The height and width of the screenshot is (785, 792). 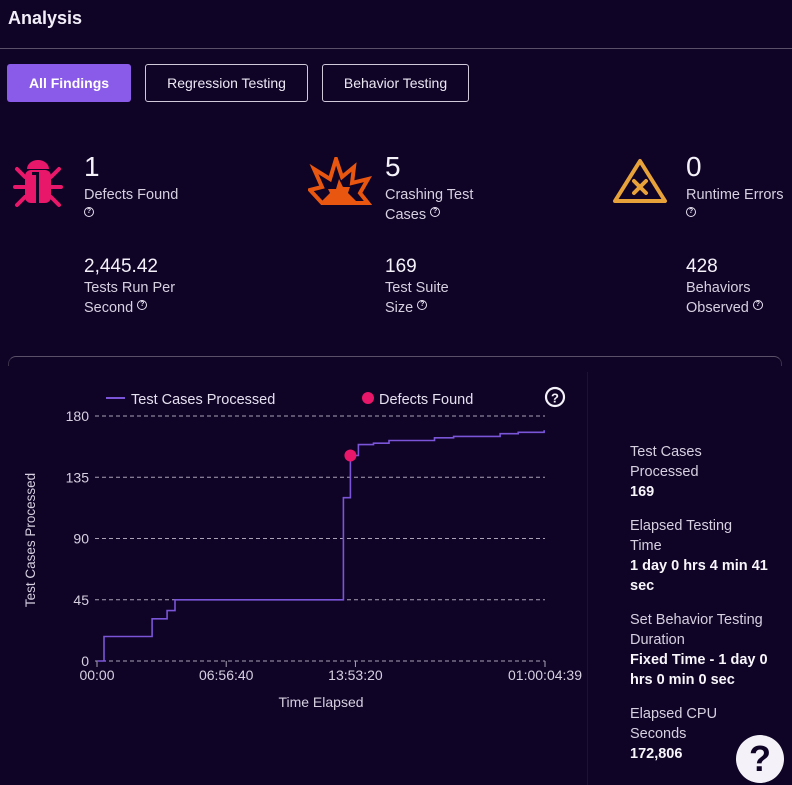 What do you see at coordinates (69, 83) in the screenshot?
I see `tab-all-findings: All Findings` at bounding box center [69, 83].